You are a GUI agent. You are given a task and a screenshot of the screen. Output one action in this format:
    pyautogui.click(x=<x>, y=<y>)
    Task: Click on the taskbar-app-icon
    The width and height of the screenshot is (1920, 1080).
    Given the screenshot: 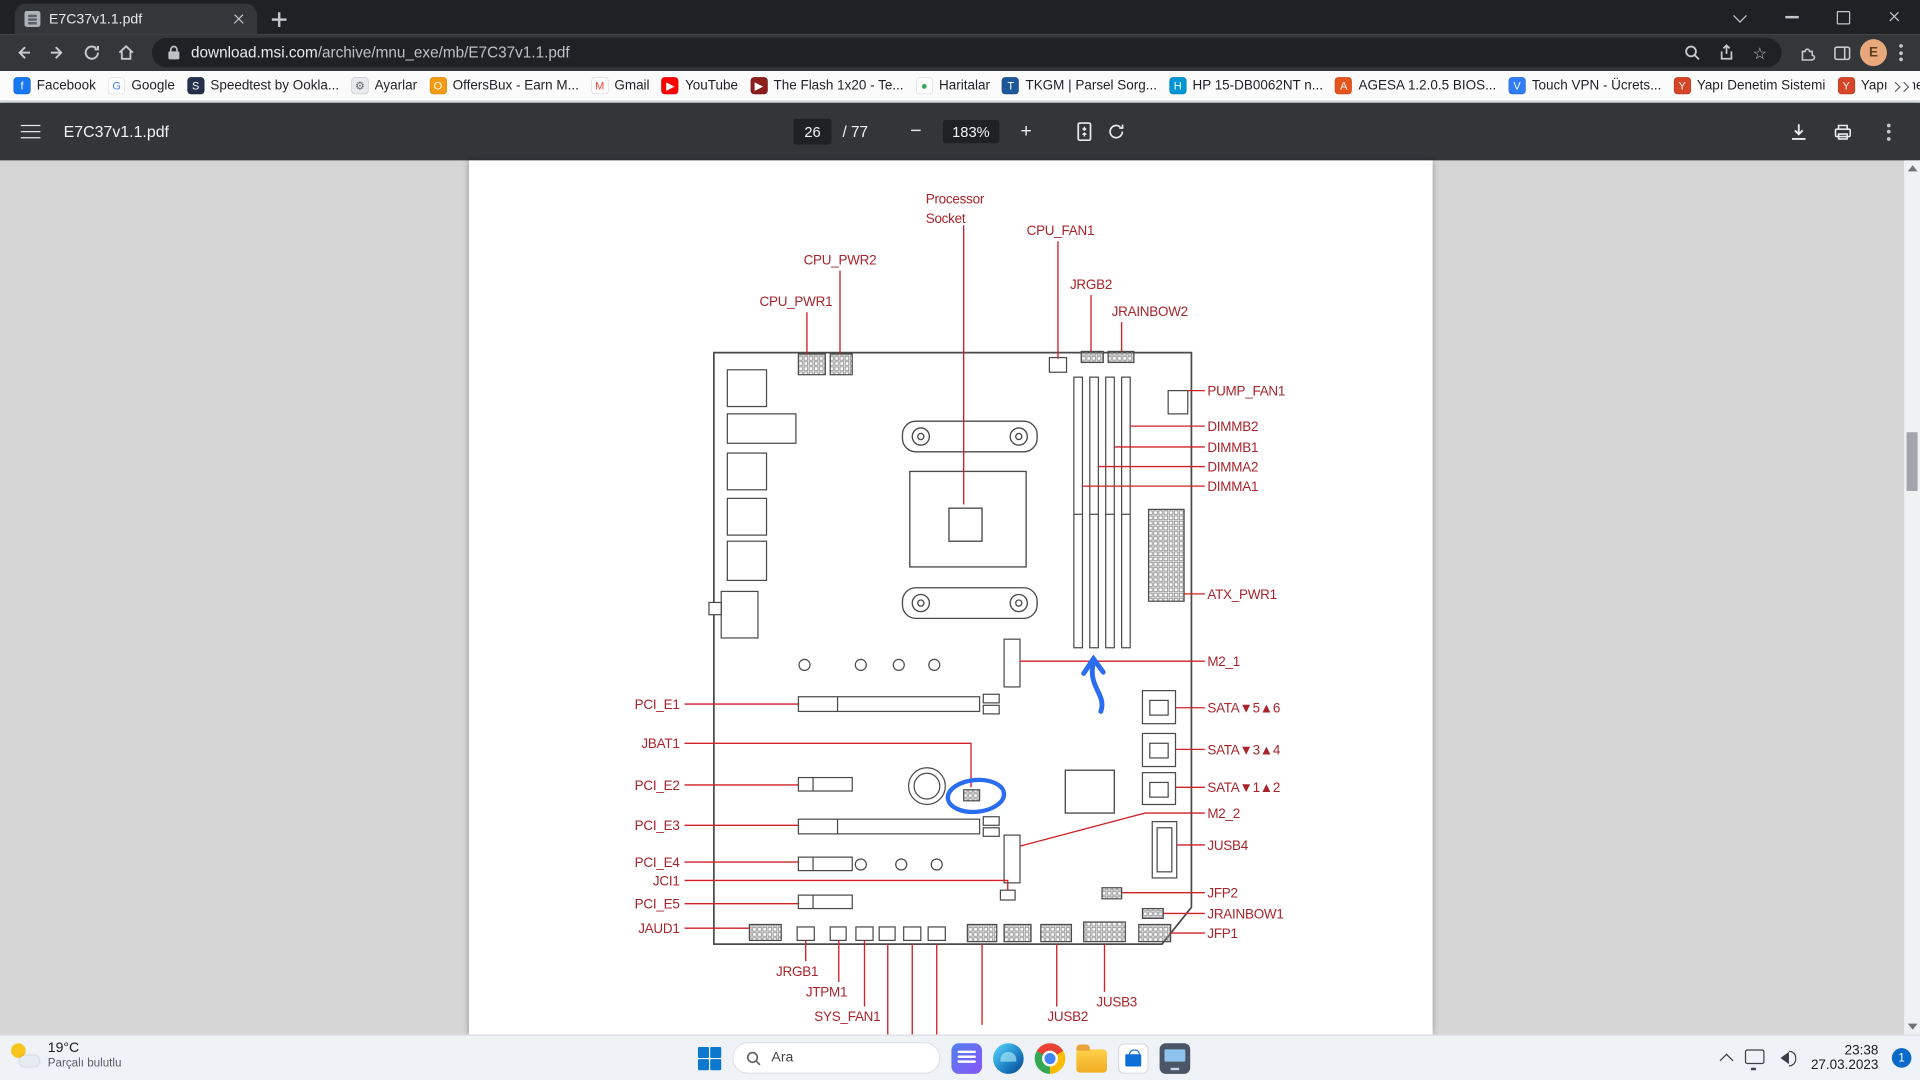 What is the action you would take?
    pyautogui.click(x=1175, y=1058)
    